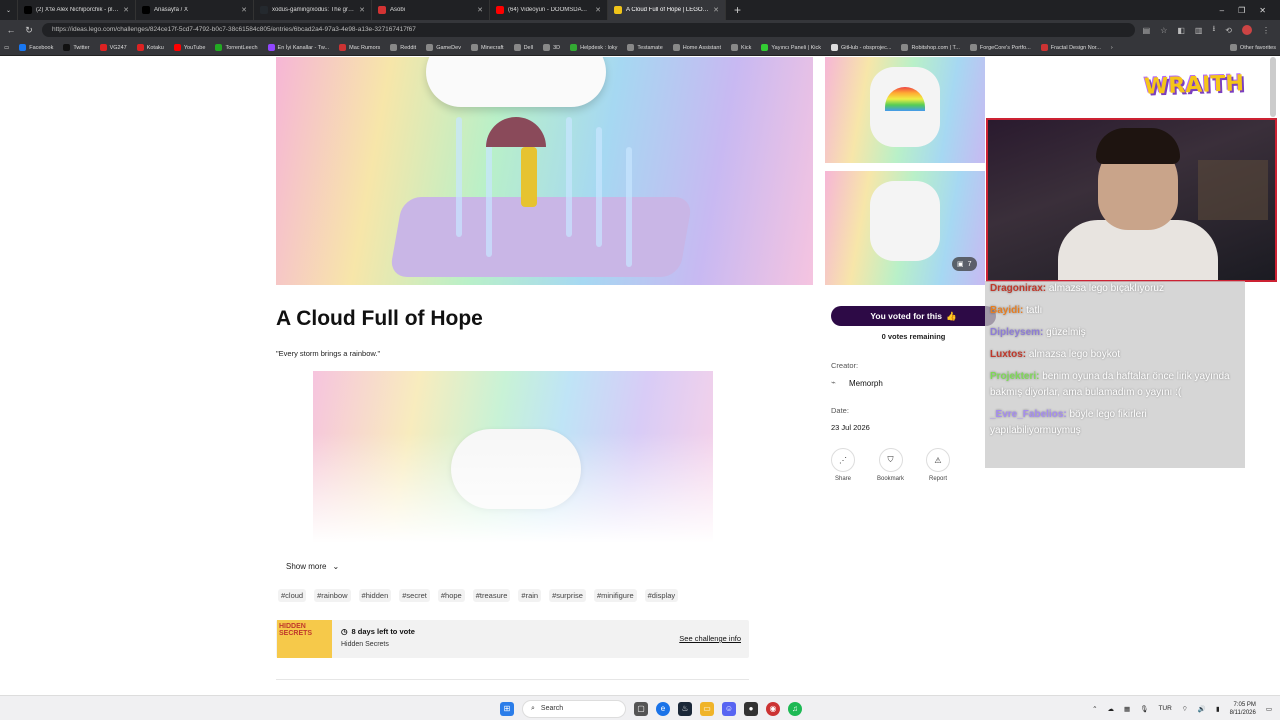 The height and width of the screenshot is (721, 1280). I want to click on tab-6: A Cloud Full of Hope | LEGO® Ide... ✕, so click(667, 10).